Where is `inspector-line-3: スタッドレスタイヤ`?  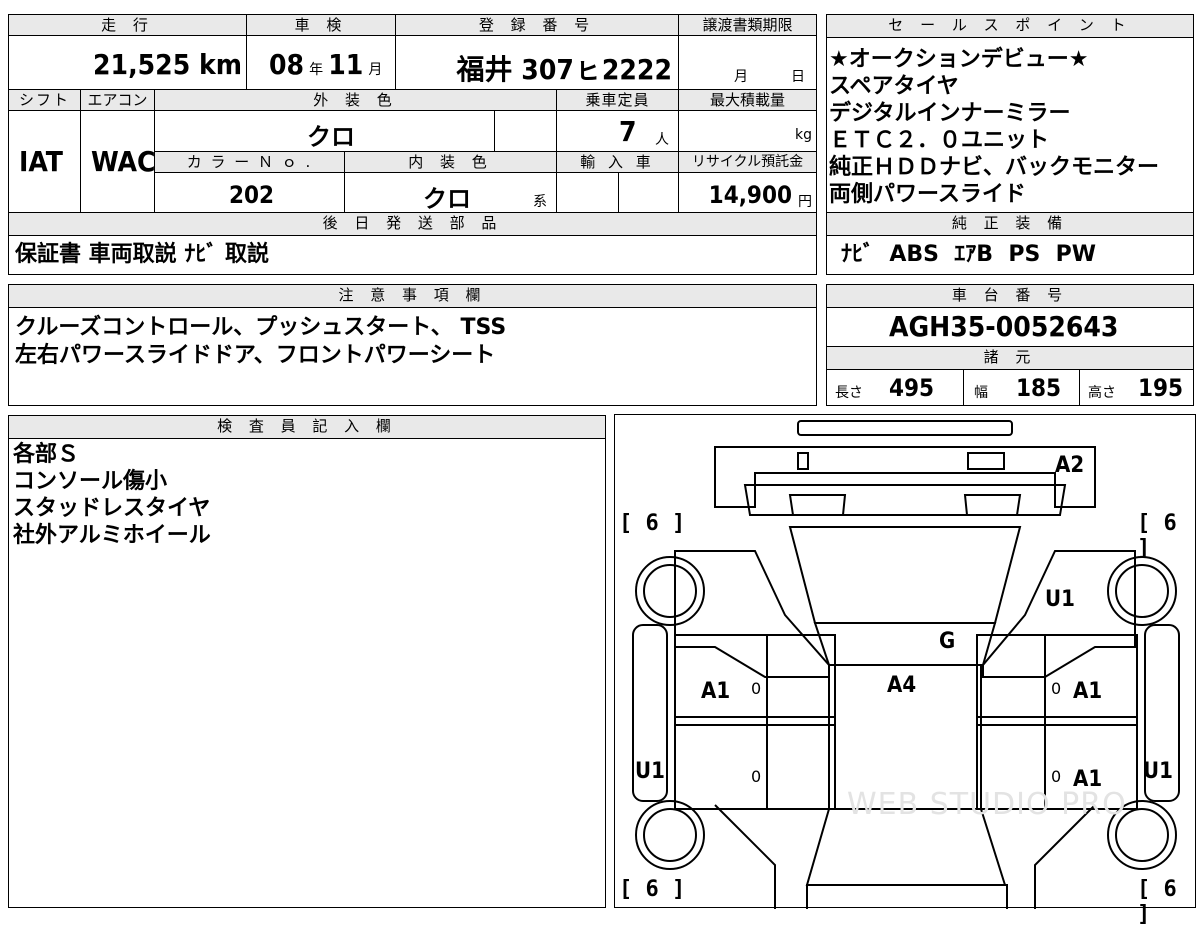 inspector-line-3: スタッドレスタイヤ is located at coordinates (112, 508).